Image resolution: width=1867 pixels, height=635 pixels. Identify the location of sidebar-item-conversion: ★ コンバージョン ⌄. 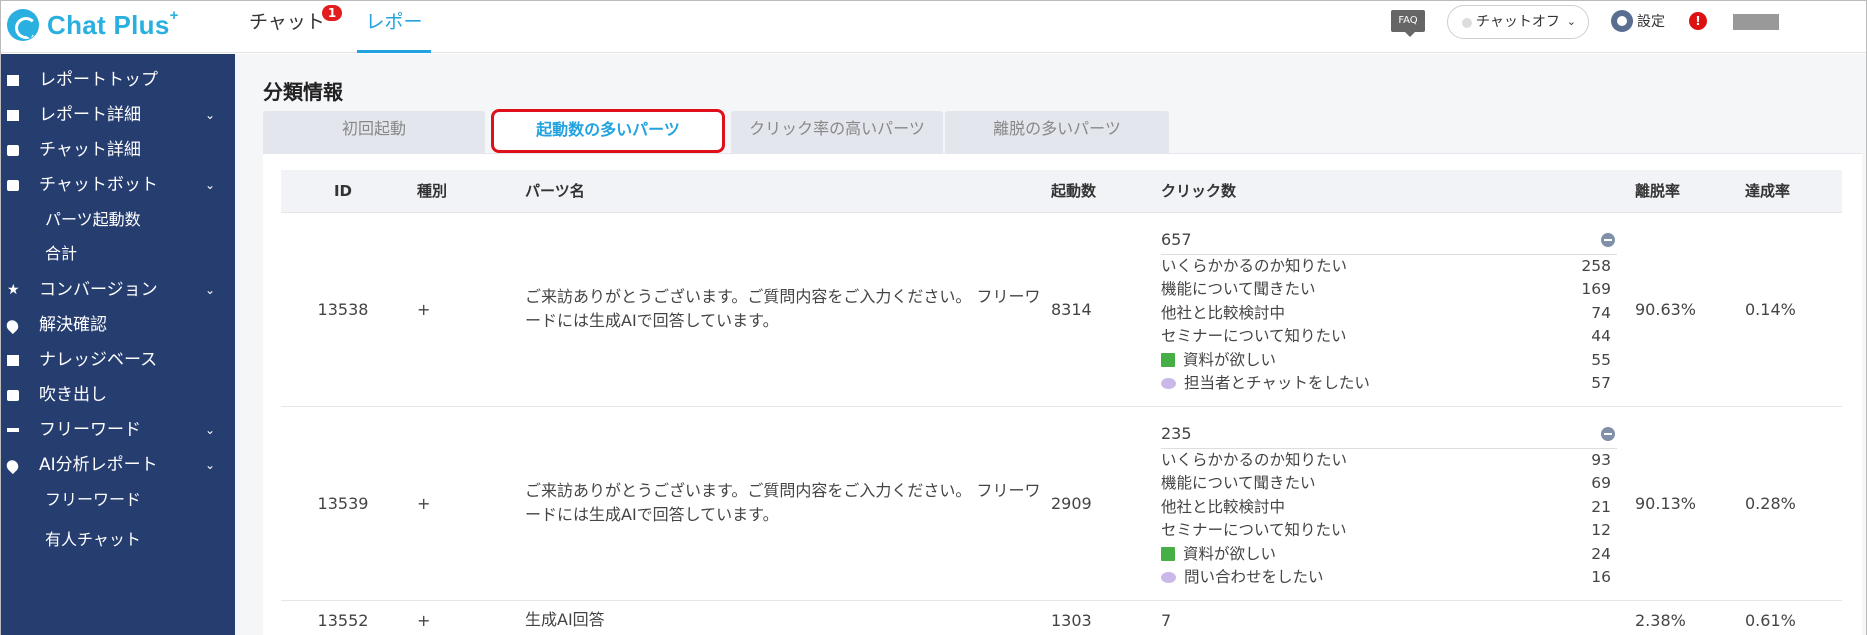
(118, 290).